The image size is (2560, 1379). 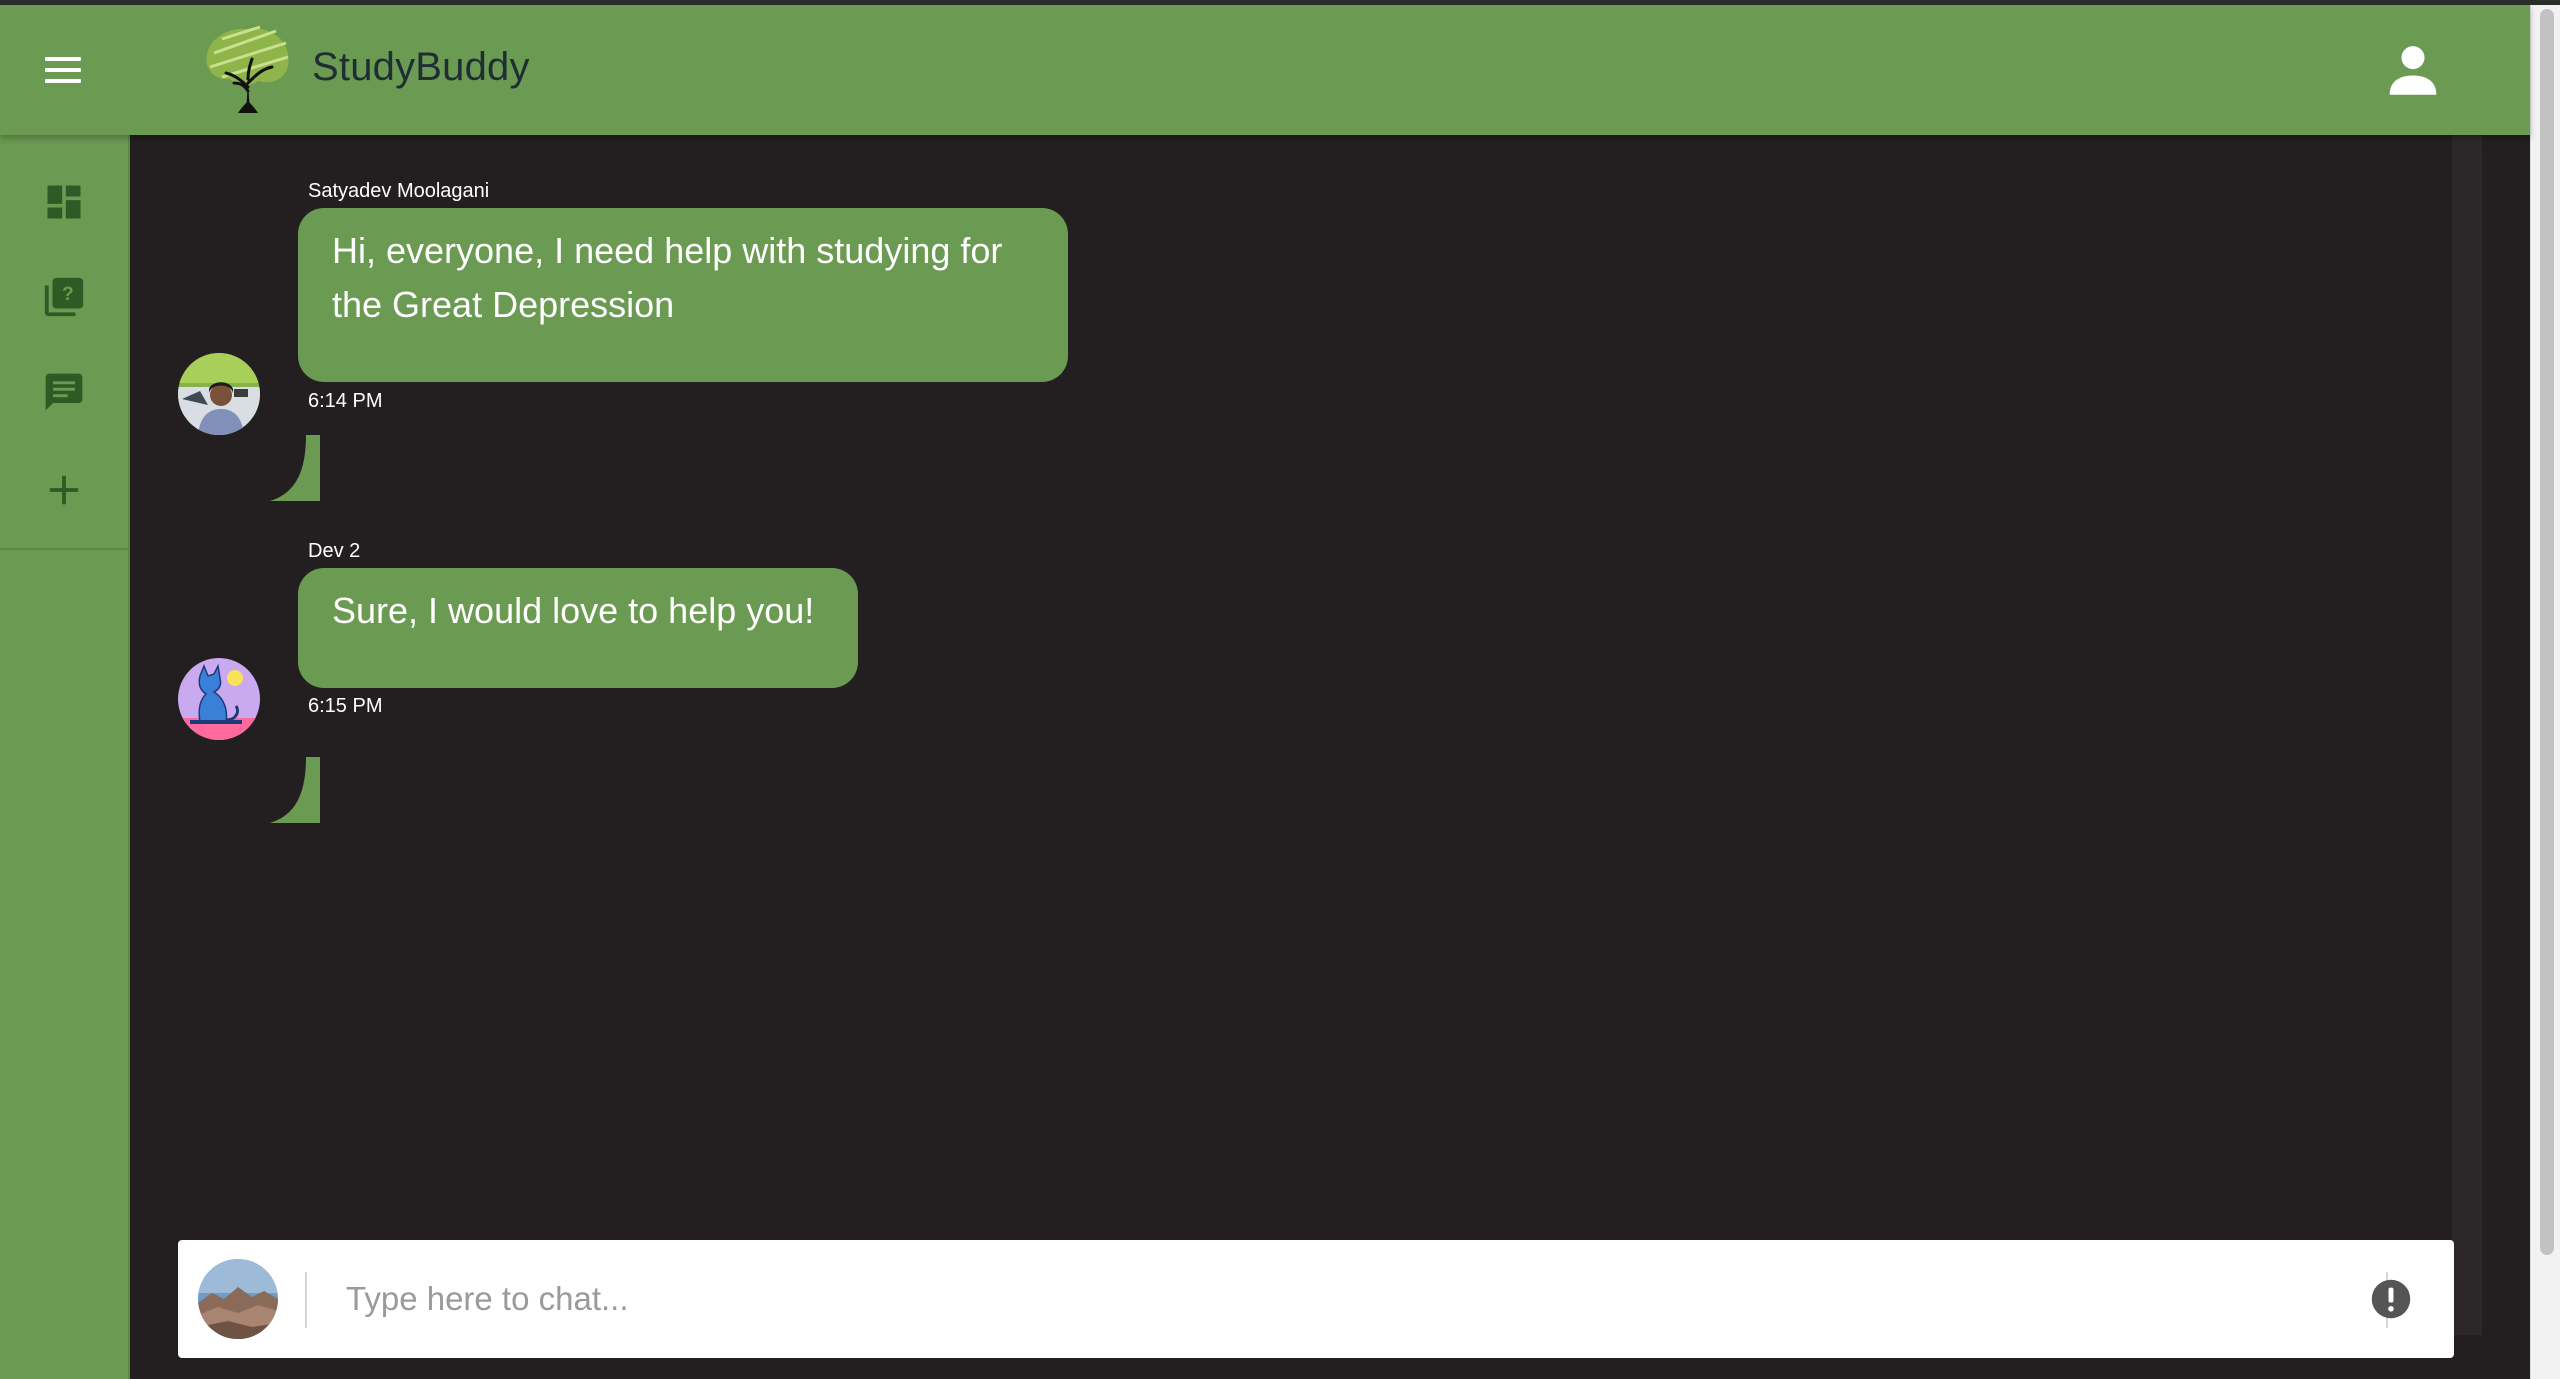 What do you see at coordinates (578, 628) in the screenshot?
I see `message-bubble: Sure, I would love to help you!` at bounding box center [578, 628].